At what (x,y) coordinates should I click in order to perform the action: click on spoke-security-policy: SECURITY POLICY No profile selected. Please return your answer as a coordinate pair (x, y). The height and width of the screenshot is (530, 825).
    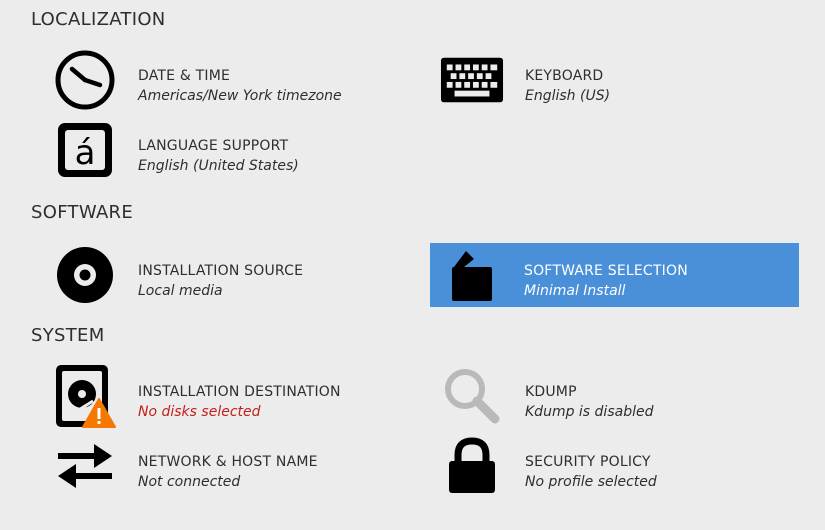
    Looking at the image, I should click on (608, 466).